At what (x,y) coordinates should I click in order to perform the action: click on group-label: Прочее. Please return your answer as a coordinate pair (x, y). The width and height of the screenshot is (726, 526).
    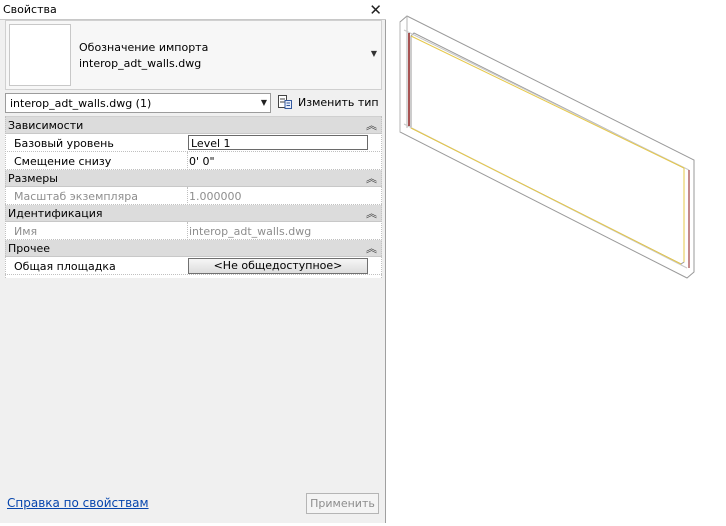
    Looking at the image, I should click on (29, 248).